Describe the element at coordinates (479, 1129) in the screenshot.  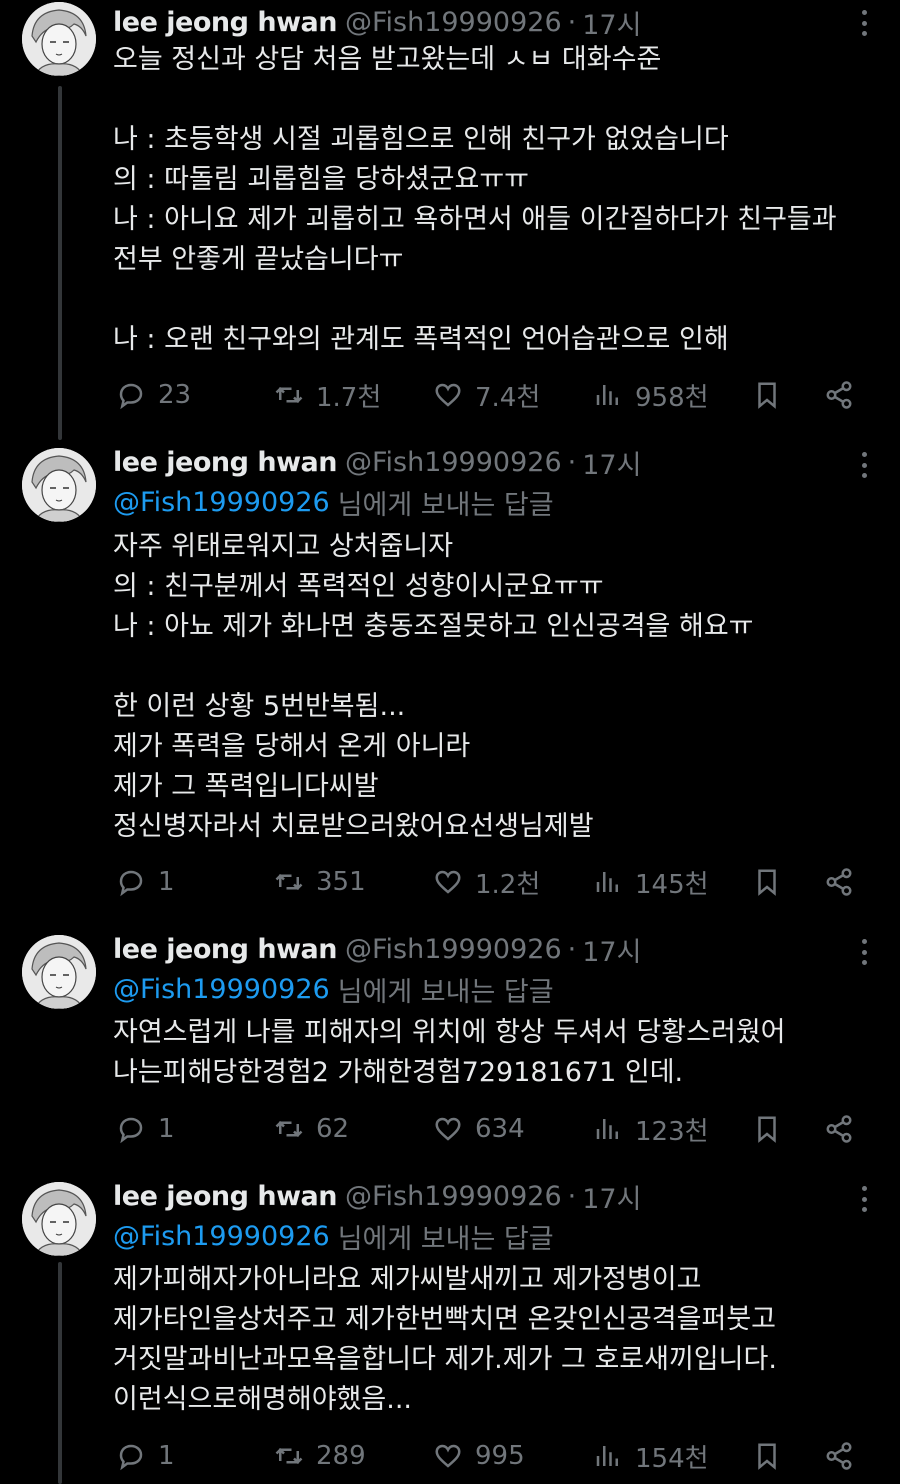
I see `like-button: 634` at that location.